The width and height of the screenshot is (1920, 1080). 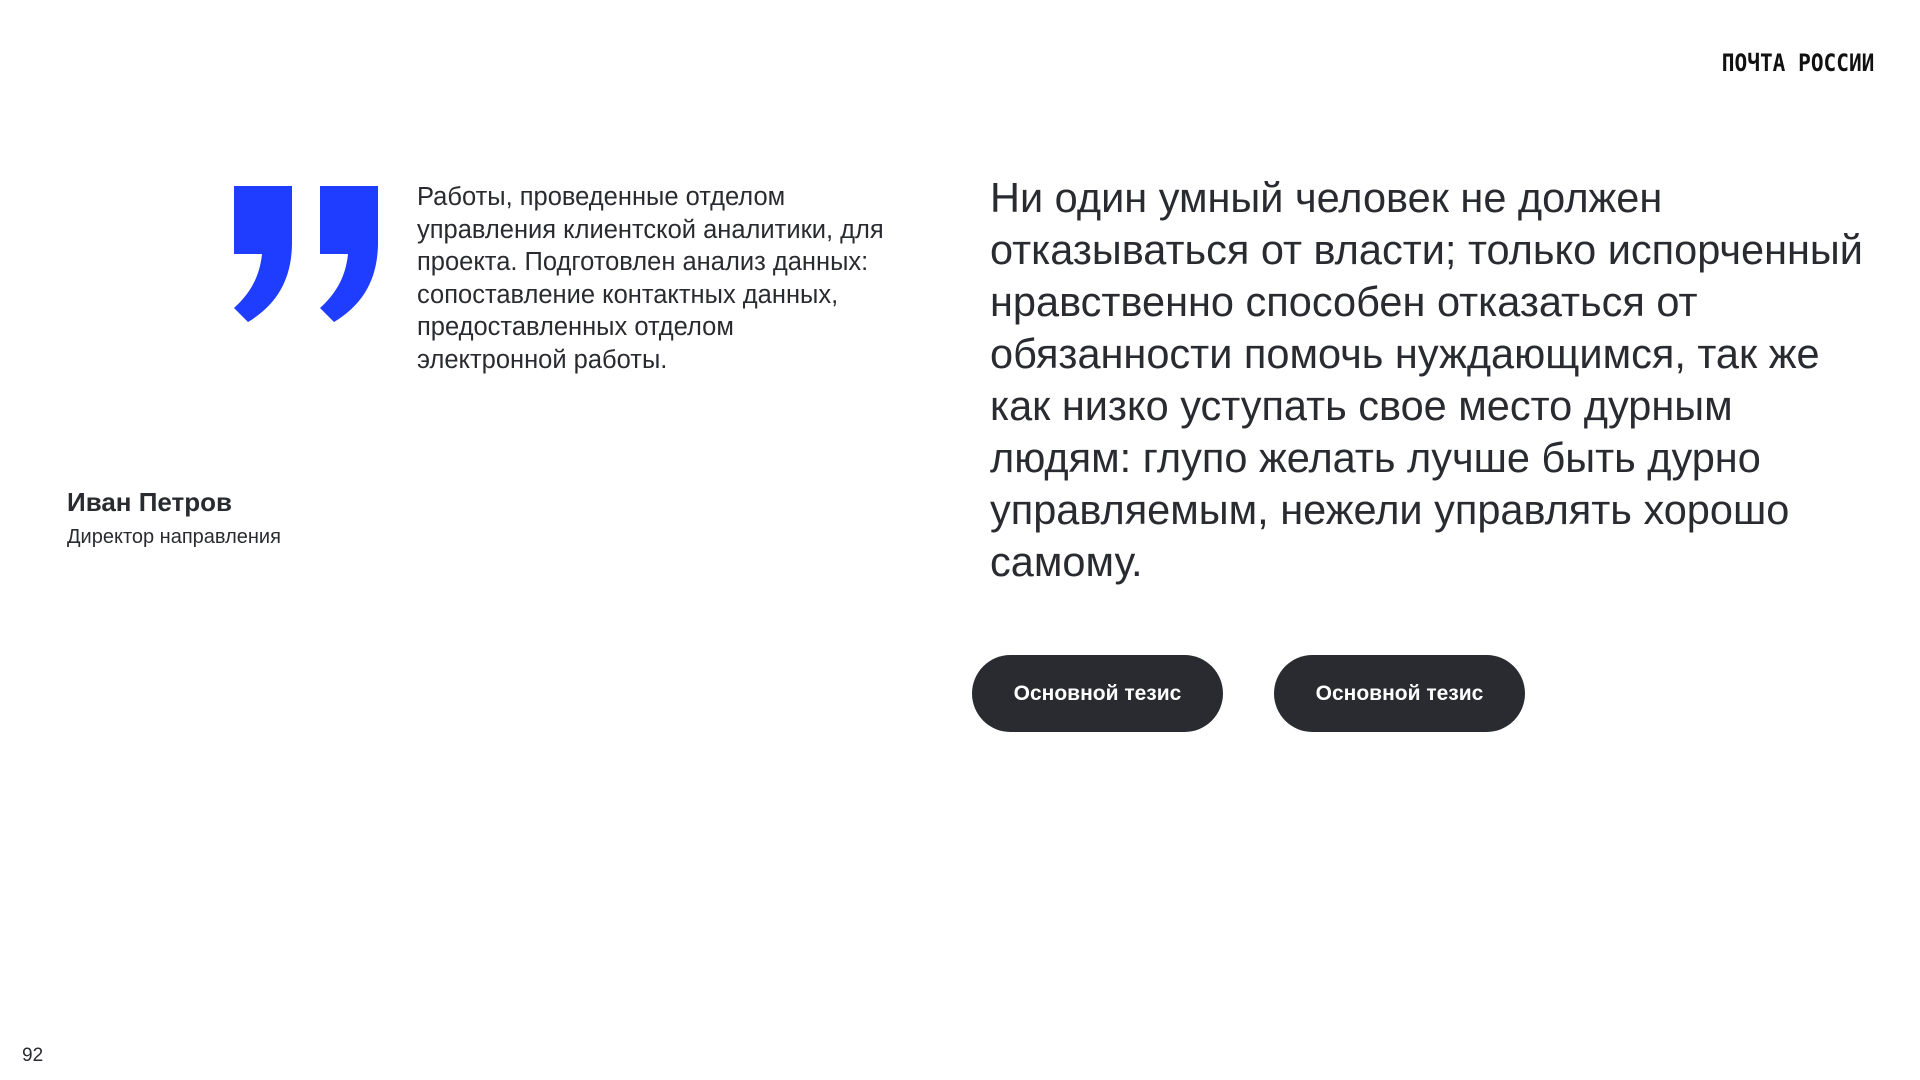 What do you see at coordinates (1097, 693) in the screenshot?
I see `thesis-button-1: Основной тезис` at bounding box center [1097, 693].